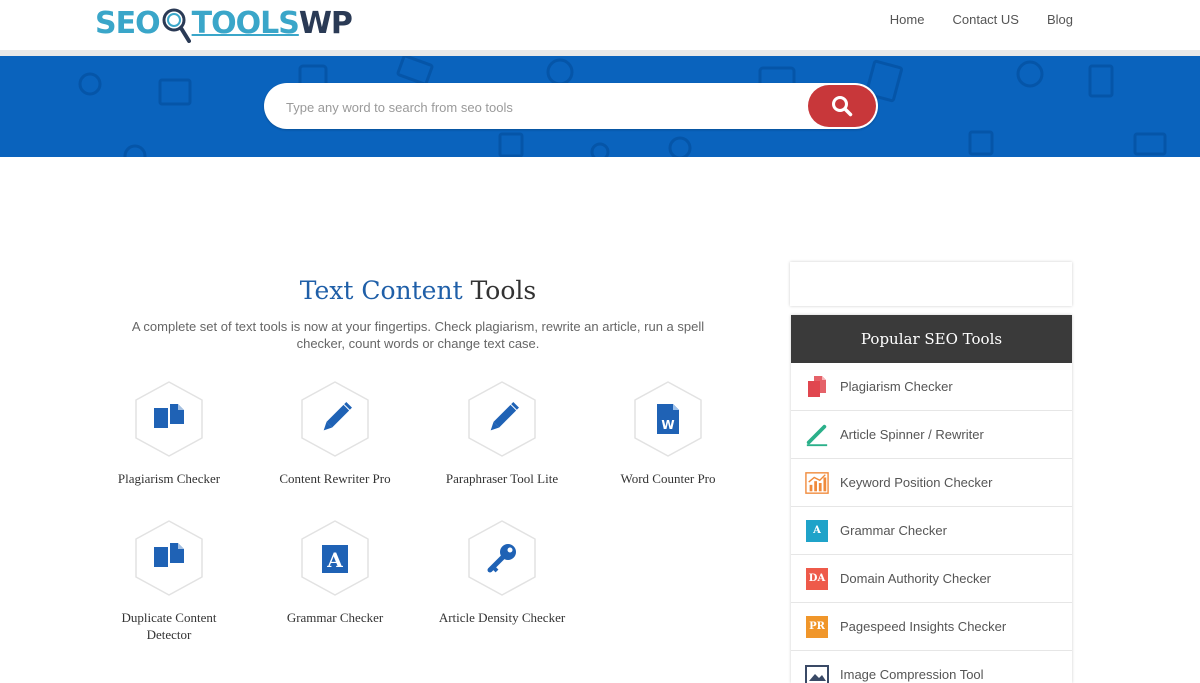 Image resolution: width=1200 pixels, height=683 pixels. I want to click on sidebar-item-label: Grammar Checker, so click(893, 530).